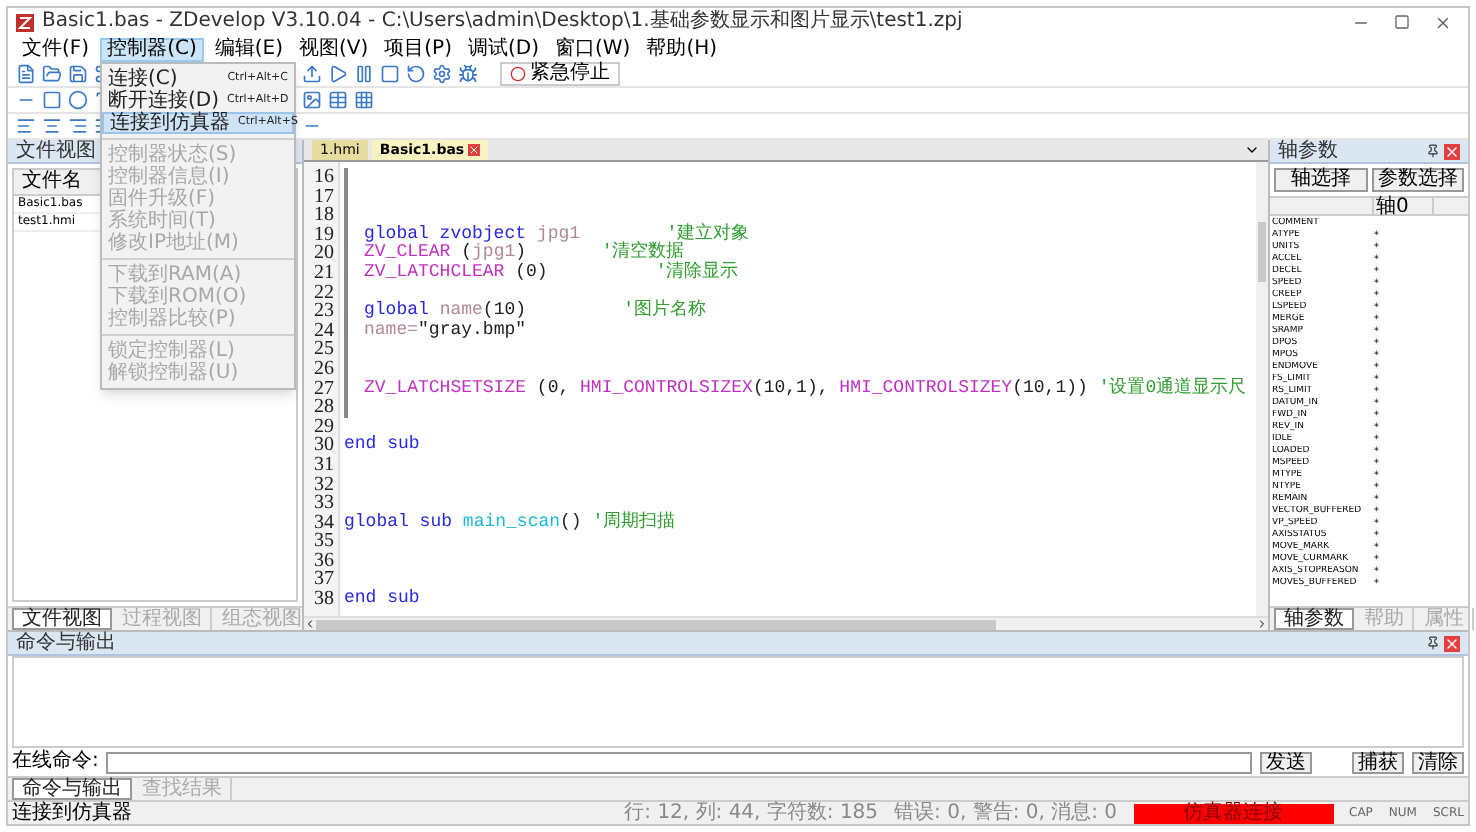  I want to click on line-number: 25, so click(324, 350).